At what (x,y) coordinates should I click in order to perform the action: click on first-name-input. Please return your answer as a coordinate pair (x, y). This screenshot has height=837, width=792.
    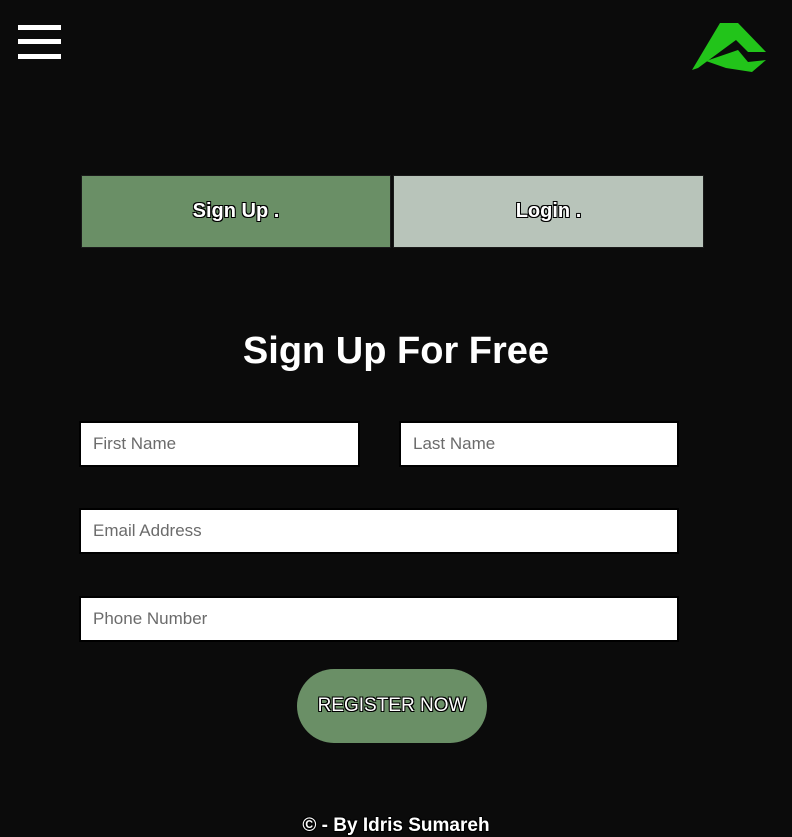
    Looking at the image, I should click on (219, 444).